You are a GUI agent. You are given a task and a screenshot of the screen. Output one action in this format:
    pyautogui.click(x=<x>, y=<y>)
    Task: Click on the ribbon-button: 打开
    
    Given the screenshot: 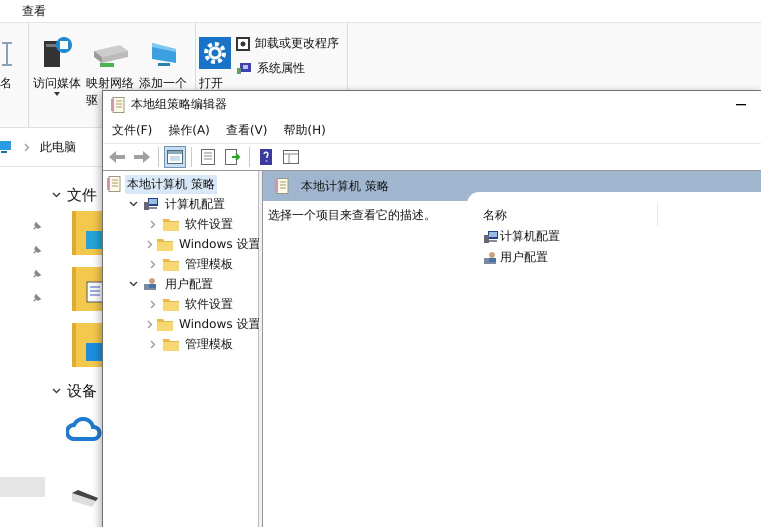 What is the action you would take?
    pyautogui.click(x=215, y=61)
    